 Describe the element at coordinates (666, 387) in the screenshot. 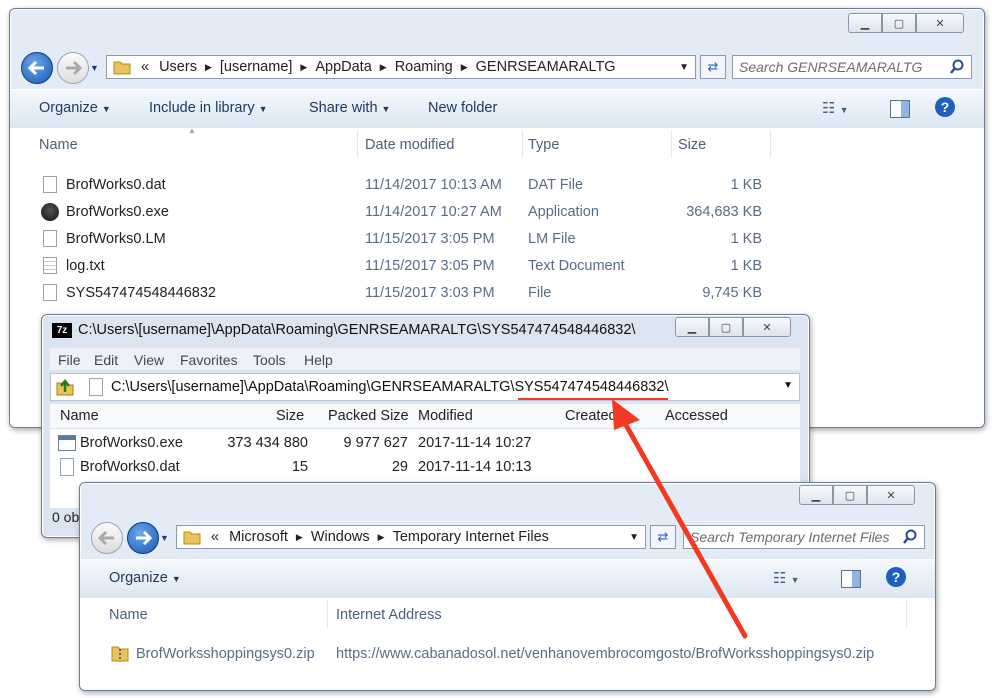

I see `path-suffix: \` at that location.